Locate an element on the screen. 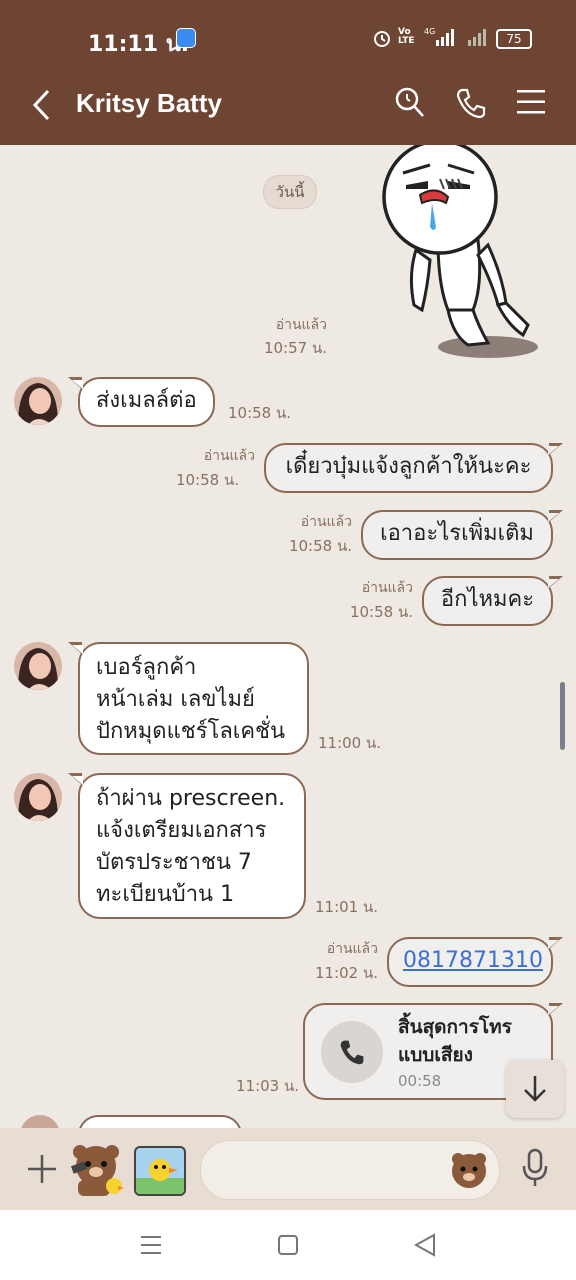  network-label: Vo LTE is located at coordinates (406, 36).